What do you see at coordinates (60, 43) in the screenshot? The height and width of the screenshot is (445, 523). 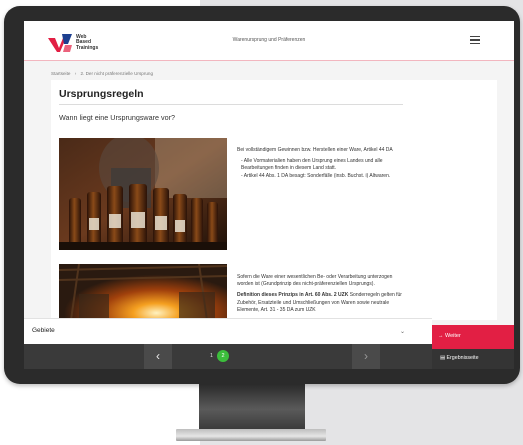 I see `logo-mark-icon` at bounding box center [60, 43].